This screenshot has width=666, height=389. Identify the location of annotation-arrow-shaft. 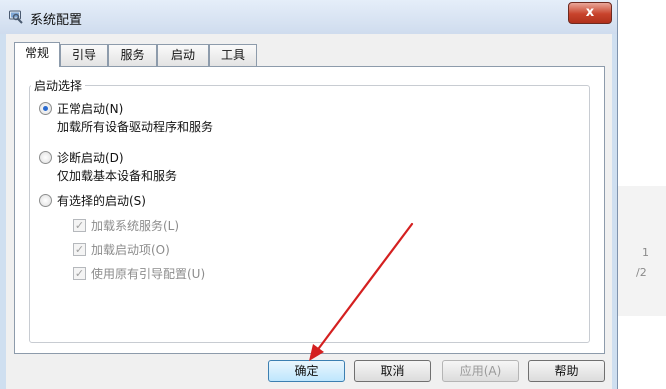
(364, 288).